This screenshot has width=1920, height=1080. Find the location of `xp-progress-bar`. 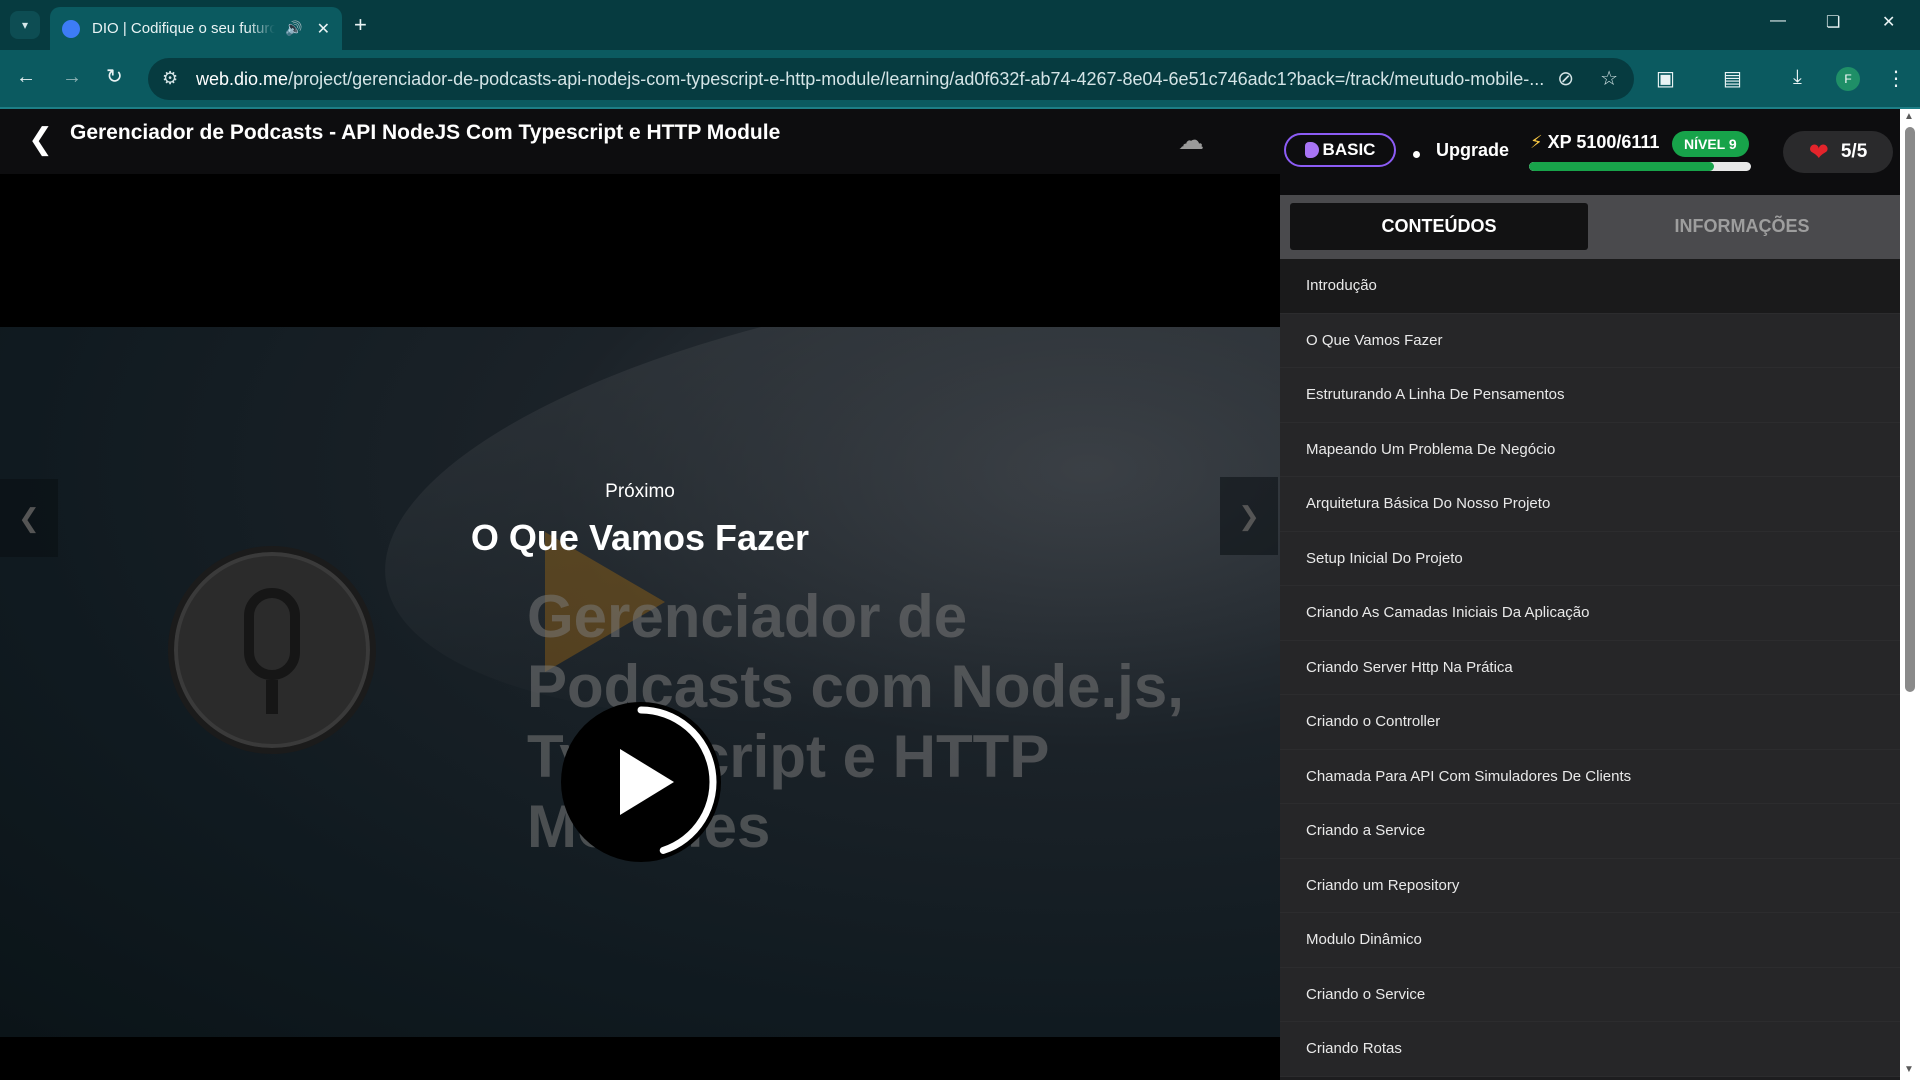

xp-progress-bar is located at coordinates (1640, 166).